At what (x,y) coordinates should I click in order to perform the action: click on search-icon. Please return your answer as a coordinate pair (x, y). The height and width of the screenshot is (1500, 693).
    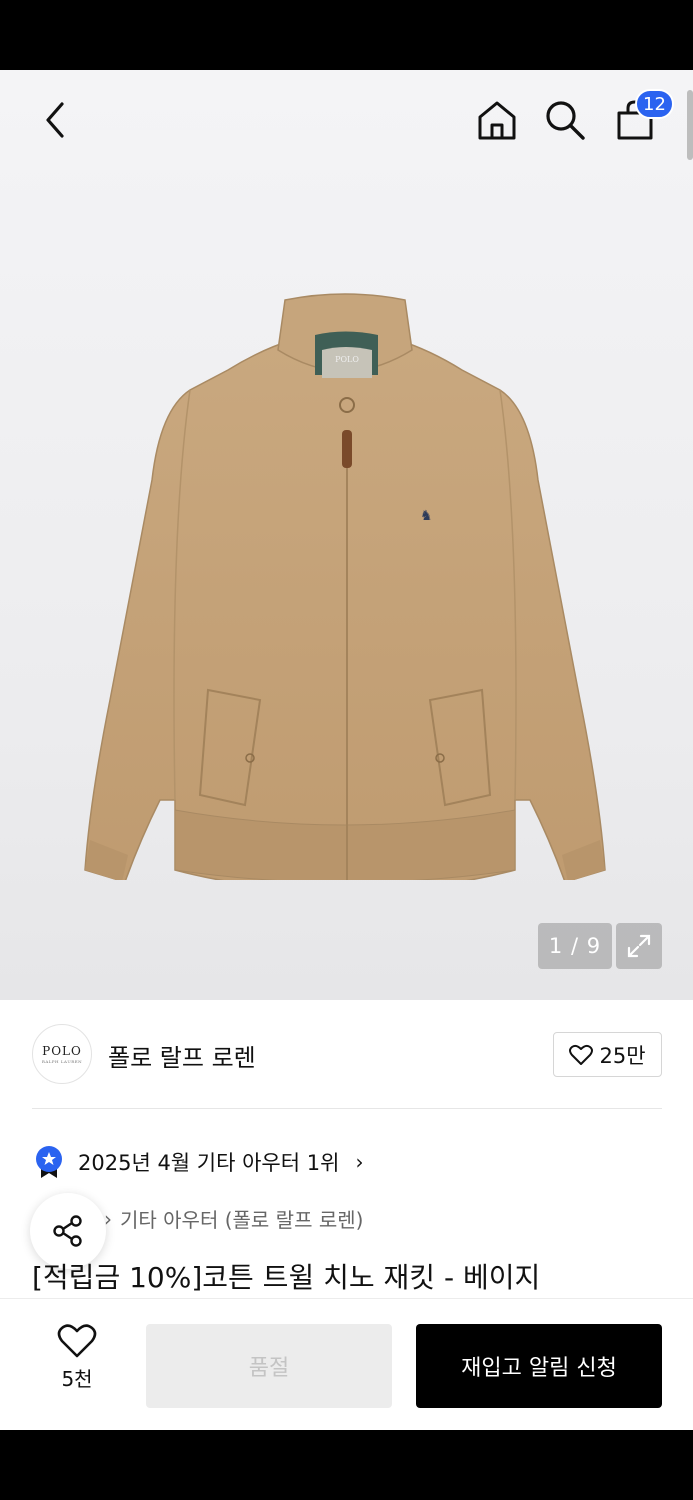
    Looking at the image, I should click on (565, 120).